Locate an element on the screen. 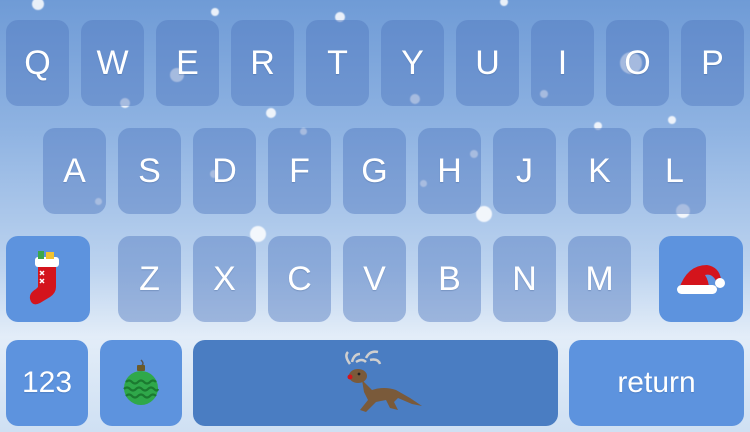  key-l: L is located at coordinates (674, 171).